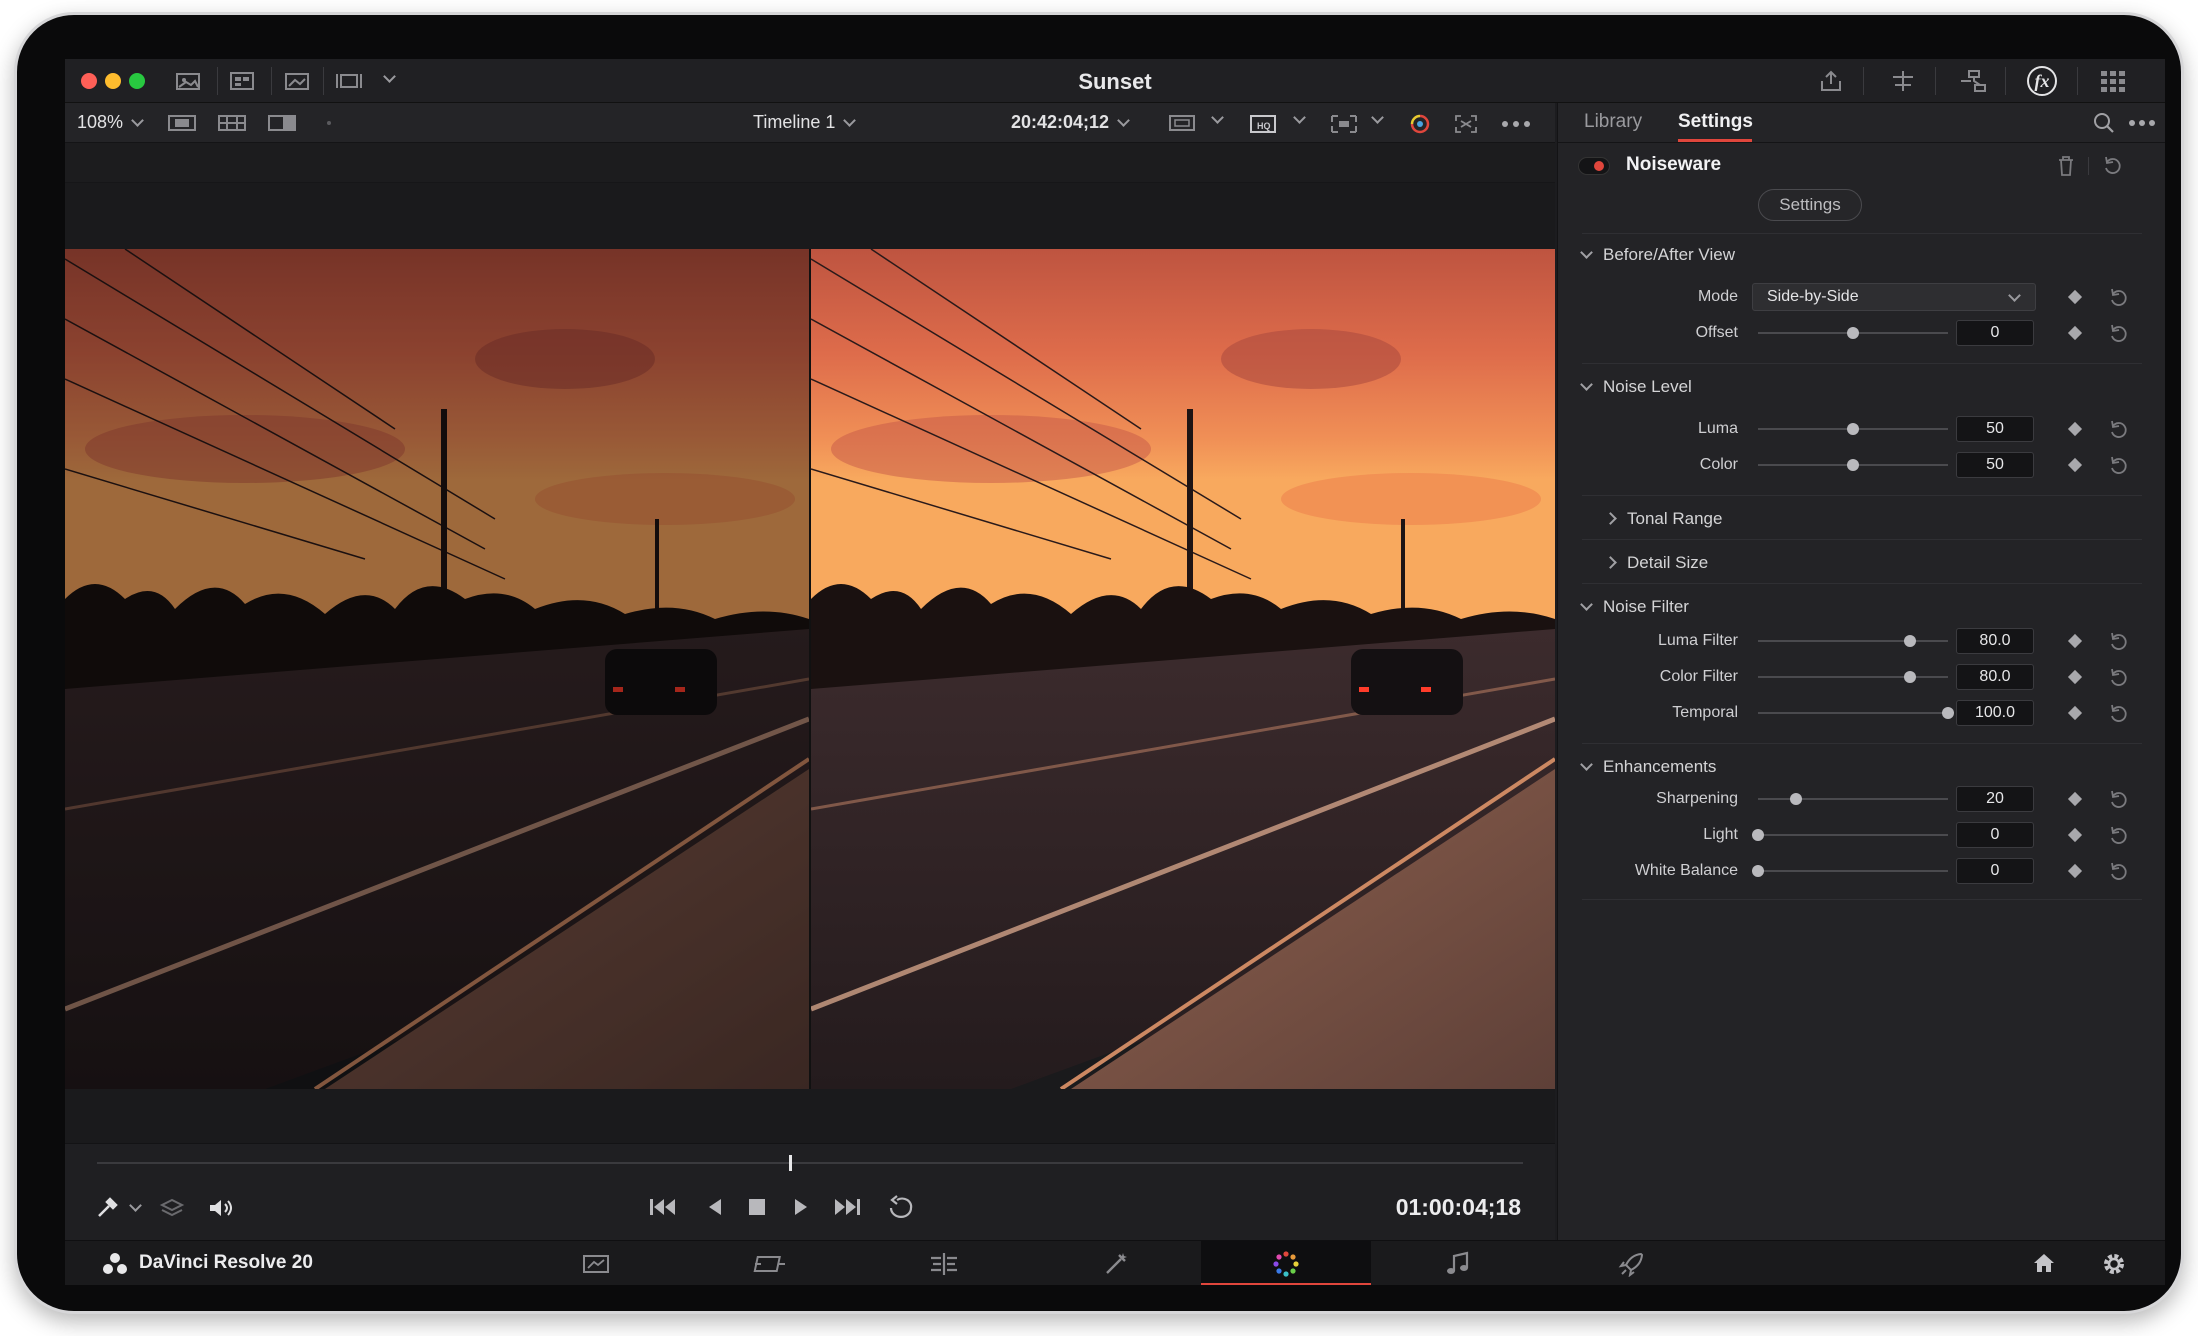 The image size is (2198, 1336). I want to click on color-filter-slider, so click(1853, 677).